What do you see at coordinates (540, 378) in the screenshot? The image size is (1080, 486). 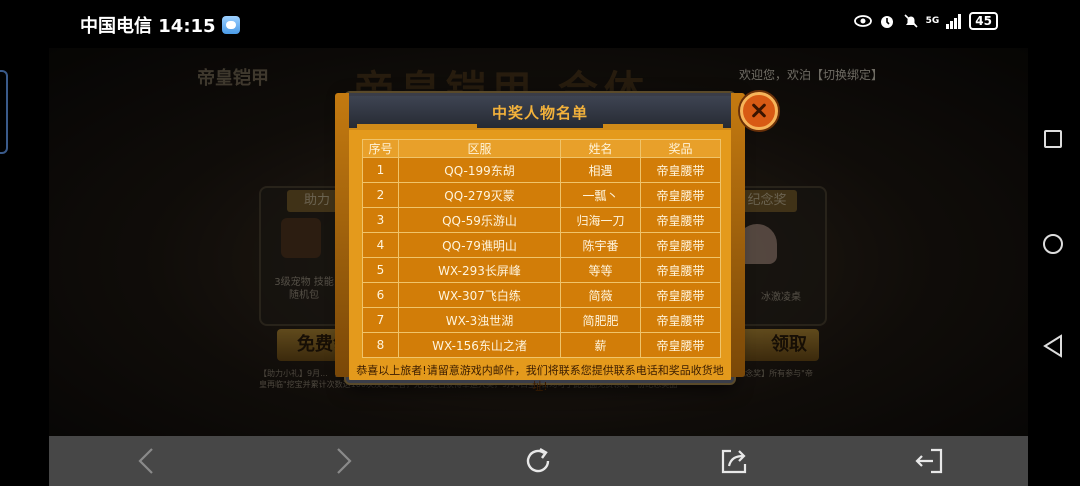 I see `congrats-message: 恭喜以上旅者!请留意游戏内邮件，我们将联系您提供联系电话和奖品收货地址!` at bounding box center [540, 378].